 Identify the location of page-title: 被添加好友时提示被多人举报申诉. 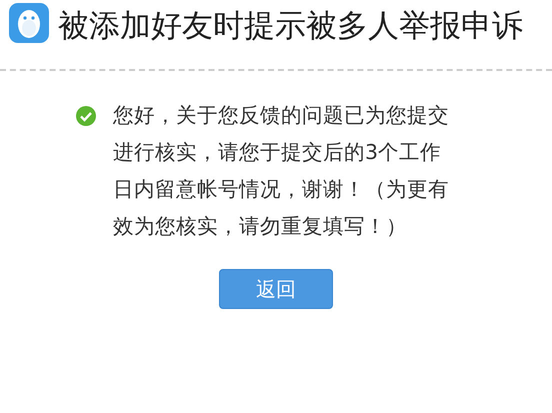
(290, 26).